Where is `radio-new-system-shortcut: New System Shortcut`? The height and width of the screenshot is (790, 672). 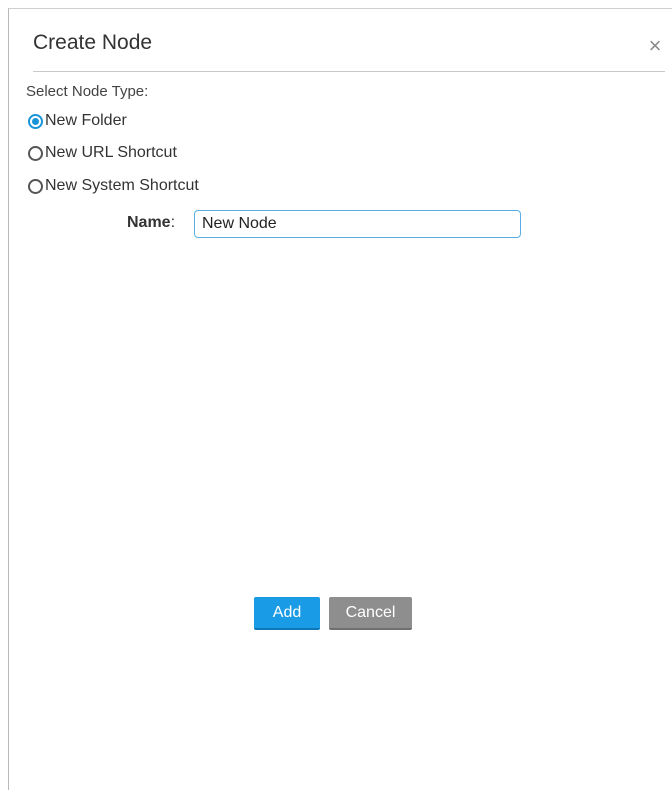
radio-new-system-shortcut: New System Shortcut is located at coordinates (113, 186).